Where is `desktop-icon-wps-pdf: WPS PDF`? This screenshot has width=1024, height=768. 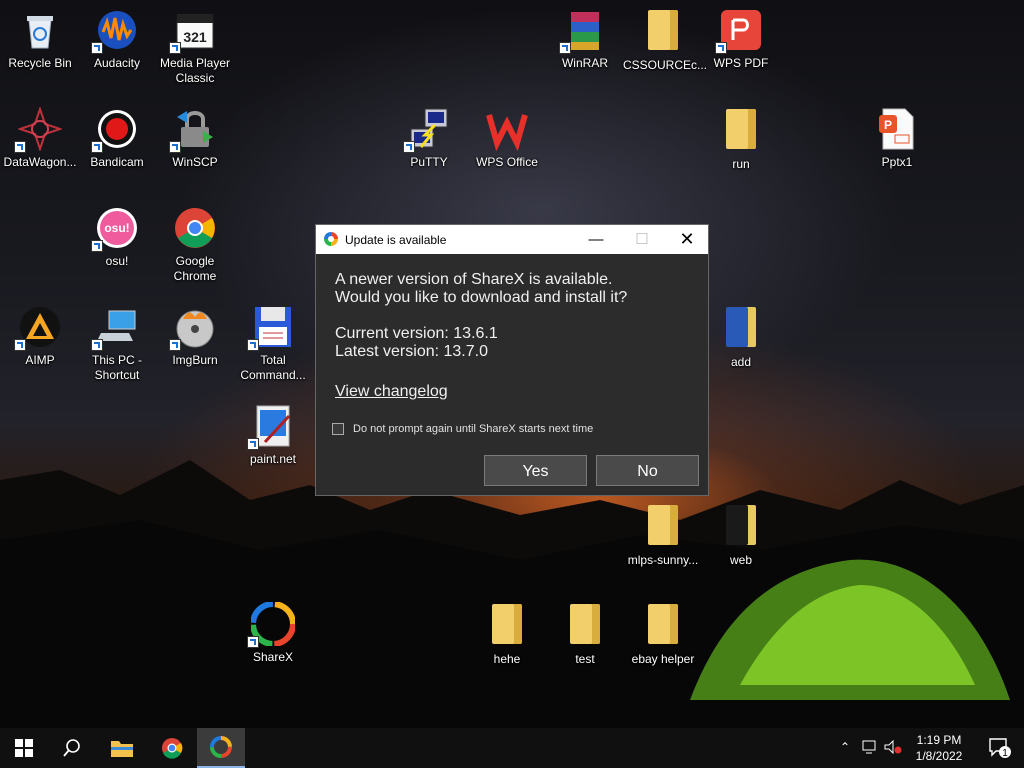
desktop-icon-wps-pdf: WPS PDF is located at coordinates (741, 39).